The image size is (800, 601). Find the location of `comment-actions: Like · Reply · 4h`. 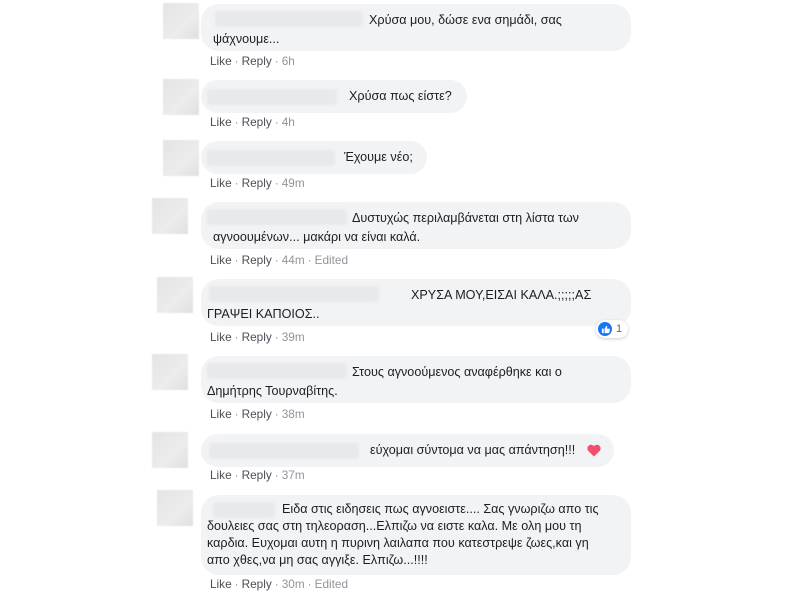

comment-actions: Like · Reply · 4h is located at coordinates (252, 122).